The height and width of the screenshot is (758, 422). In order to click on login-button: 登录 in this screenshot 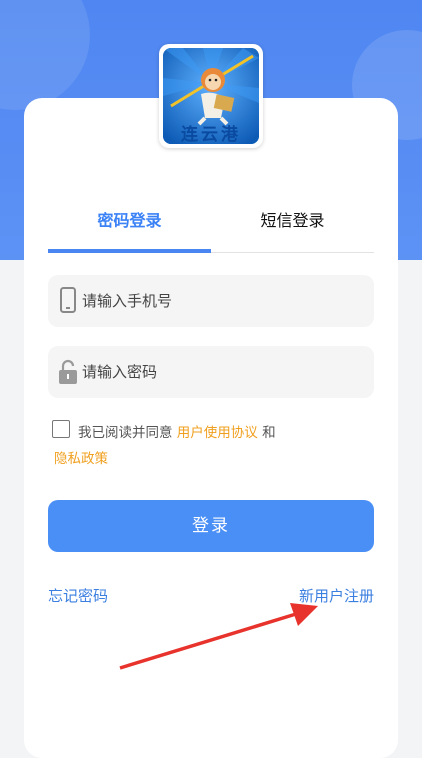, I will do `click(211, 526)`.